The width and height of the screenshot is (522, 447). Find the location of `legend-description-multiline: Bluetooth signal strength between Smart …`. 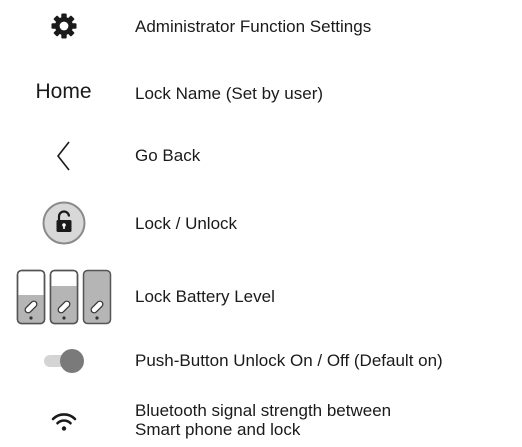

legend-description-multiline: Bluetooth signal strength between Smart … is located at coordinates (263, 420).